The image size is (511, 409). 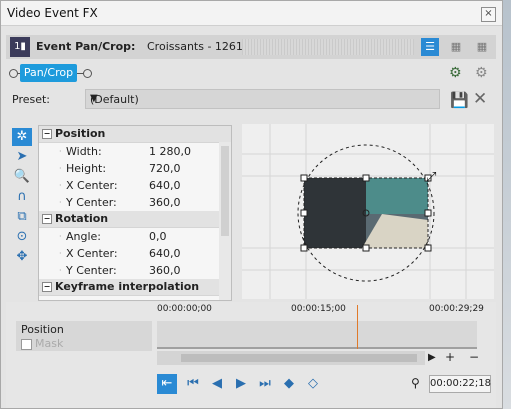 What do you see at coordinates (13, 73) in the screenshot?
I see `chain-start-dot` at bounding box center [13, 73].